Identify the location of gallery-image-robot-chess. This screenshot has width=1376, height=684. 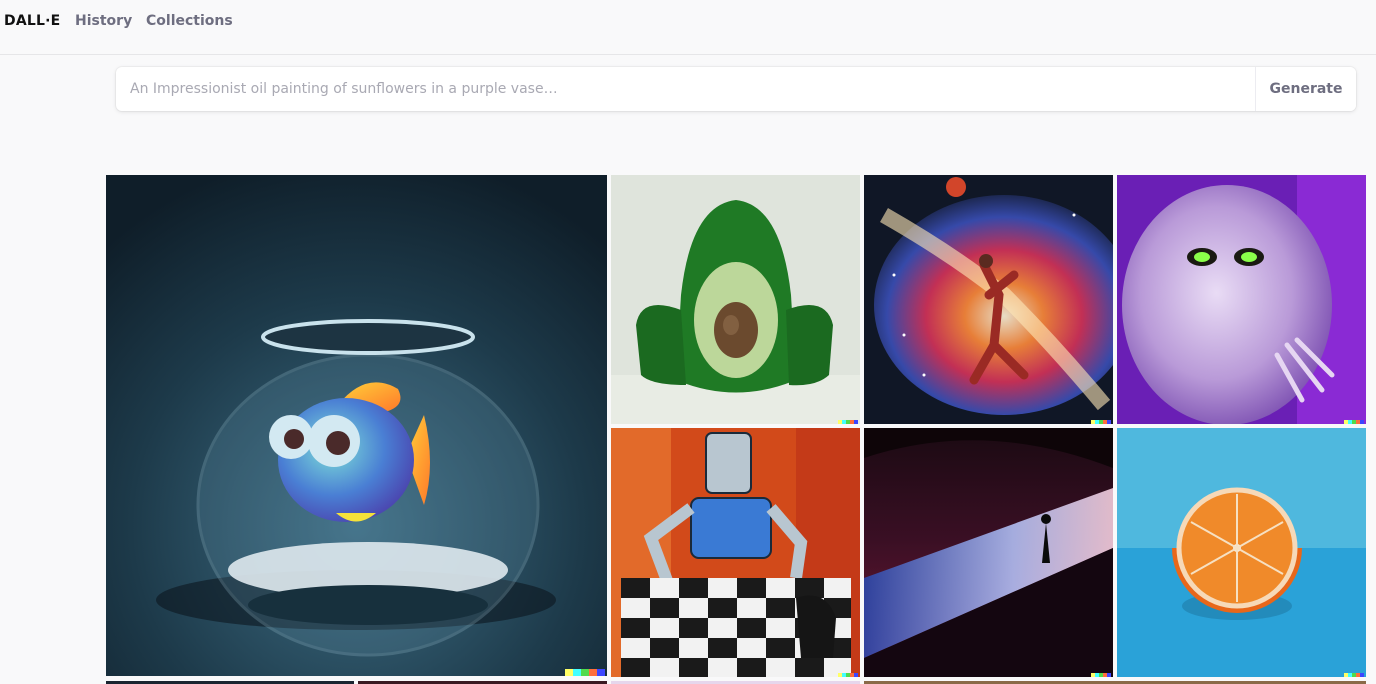
(735, 552).